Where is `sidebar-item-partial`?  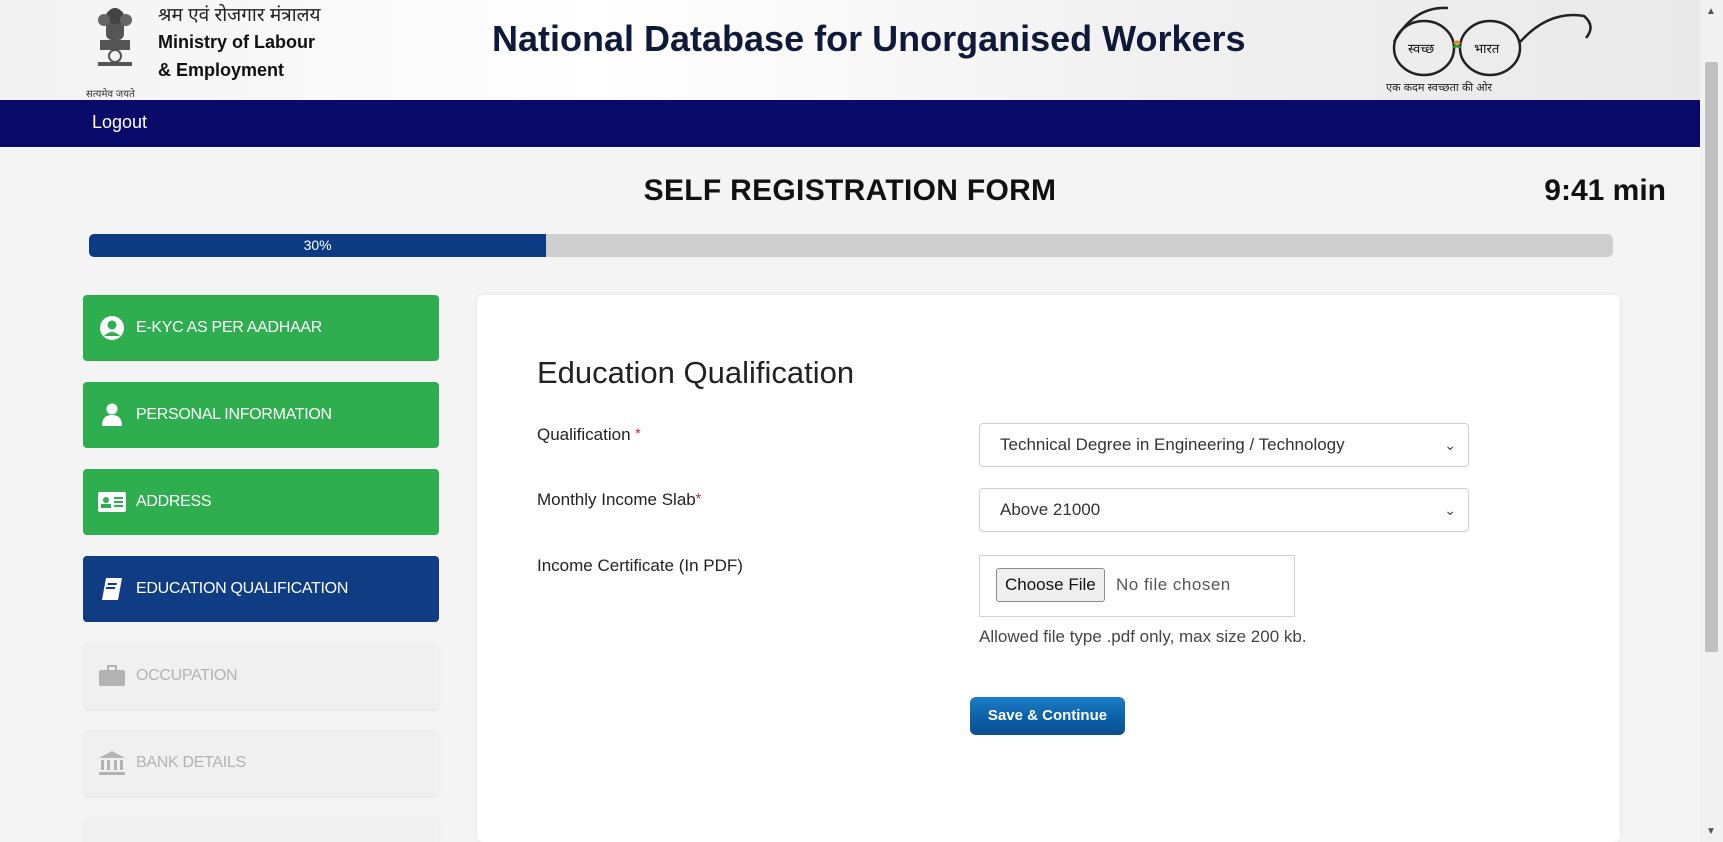
sidebar-item-partial is located at coordinates (261, 829).